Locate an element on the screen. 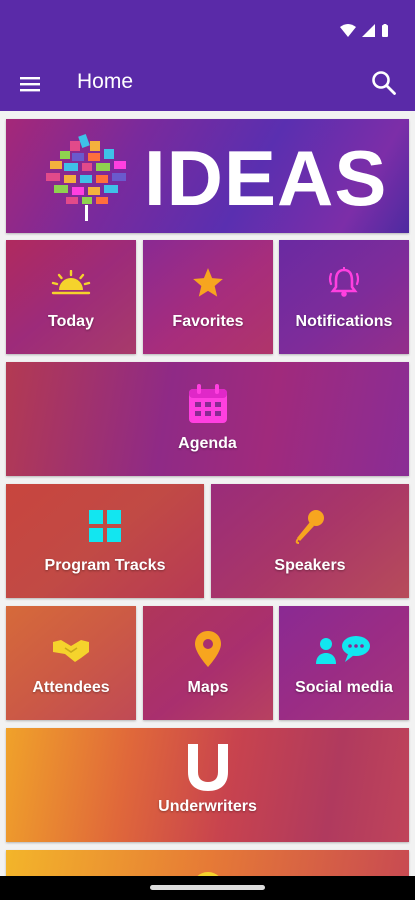  home-gesture-handle is located at coordinates (207, 887).